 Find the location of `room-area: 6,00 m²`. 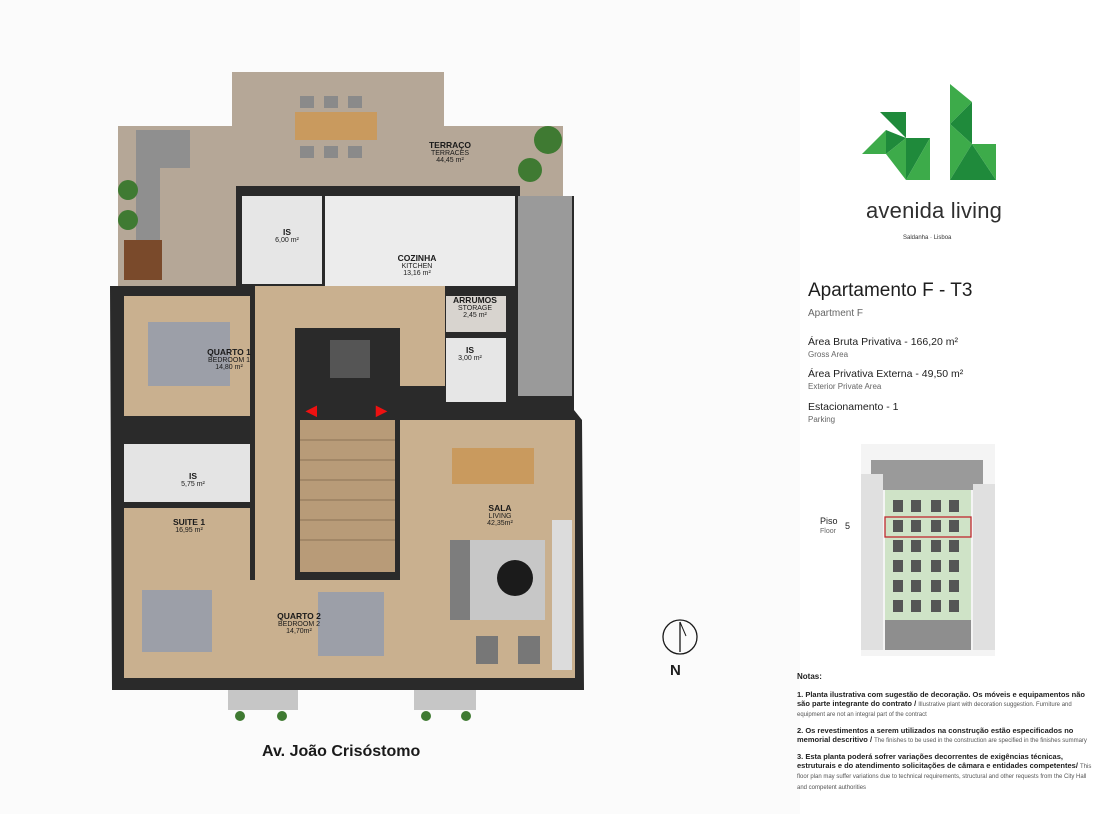

room-area: 6,00 m² is located at coordinates (287, 240).